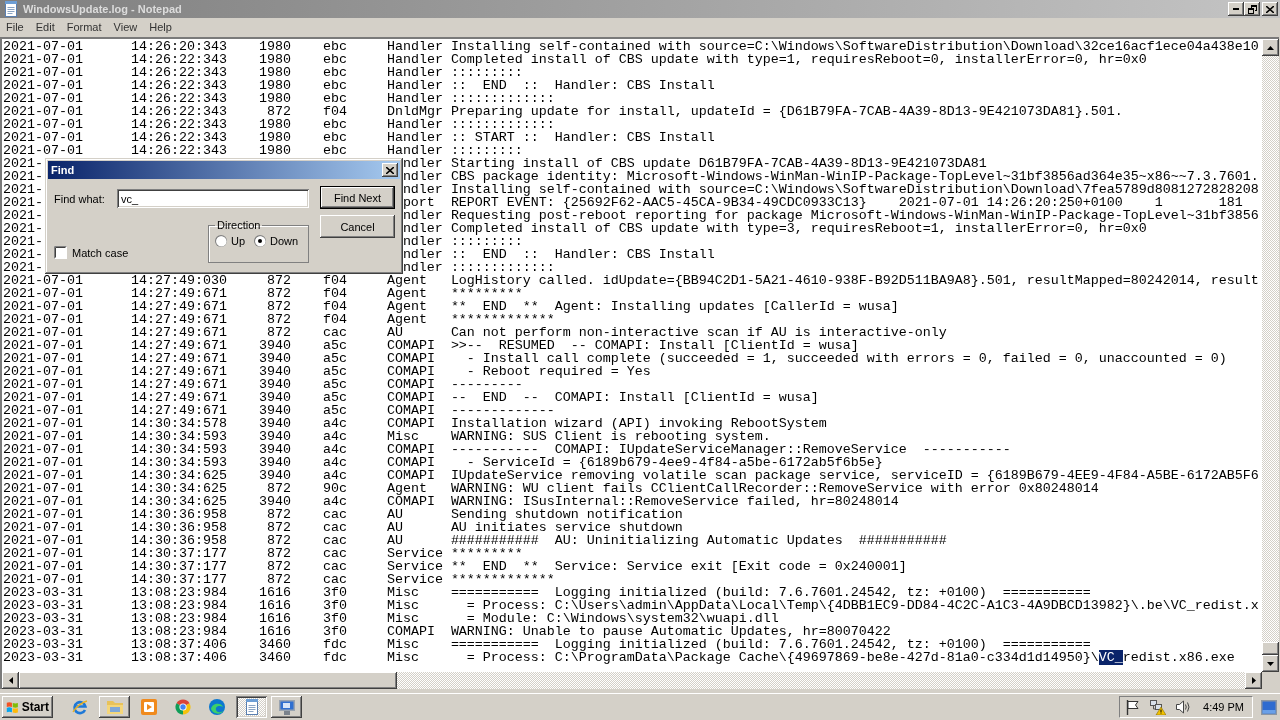 This screenshot has width=1280, height=720. I want to click on find-what-field: vc_, so click(213, 198).